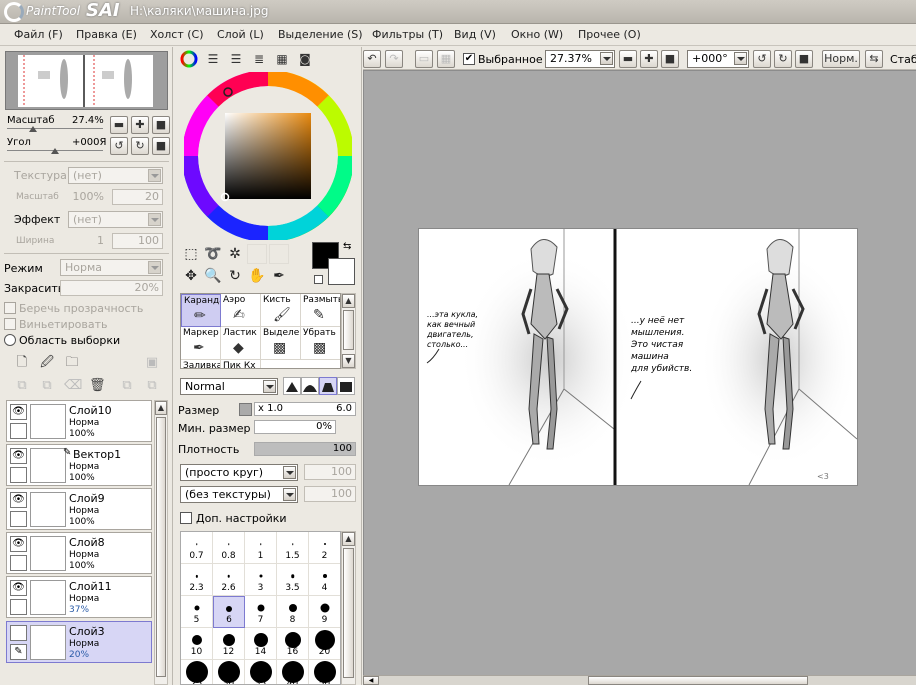  What do you see at coordinates (295, 427) in the screenshot?
I see `min-size-slider: 0%` at bounding box center [295, 427].